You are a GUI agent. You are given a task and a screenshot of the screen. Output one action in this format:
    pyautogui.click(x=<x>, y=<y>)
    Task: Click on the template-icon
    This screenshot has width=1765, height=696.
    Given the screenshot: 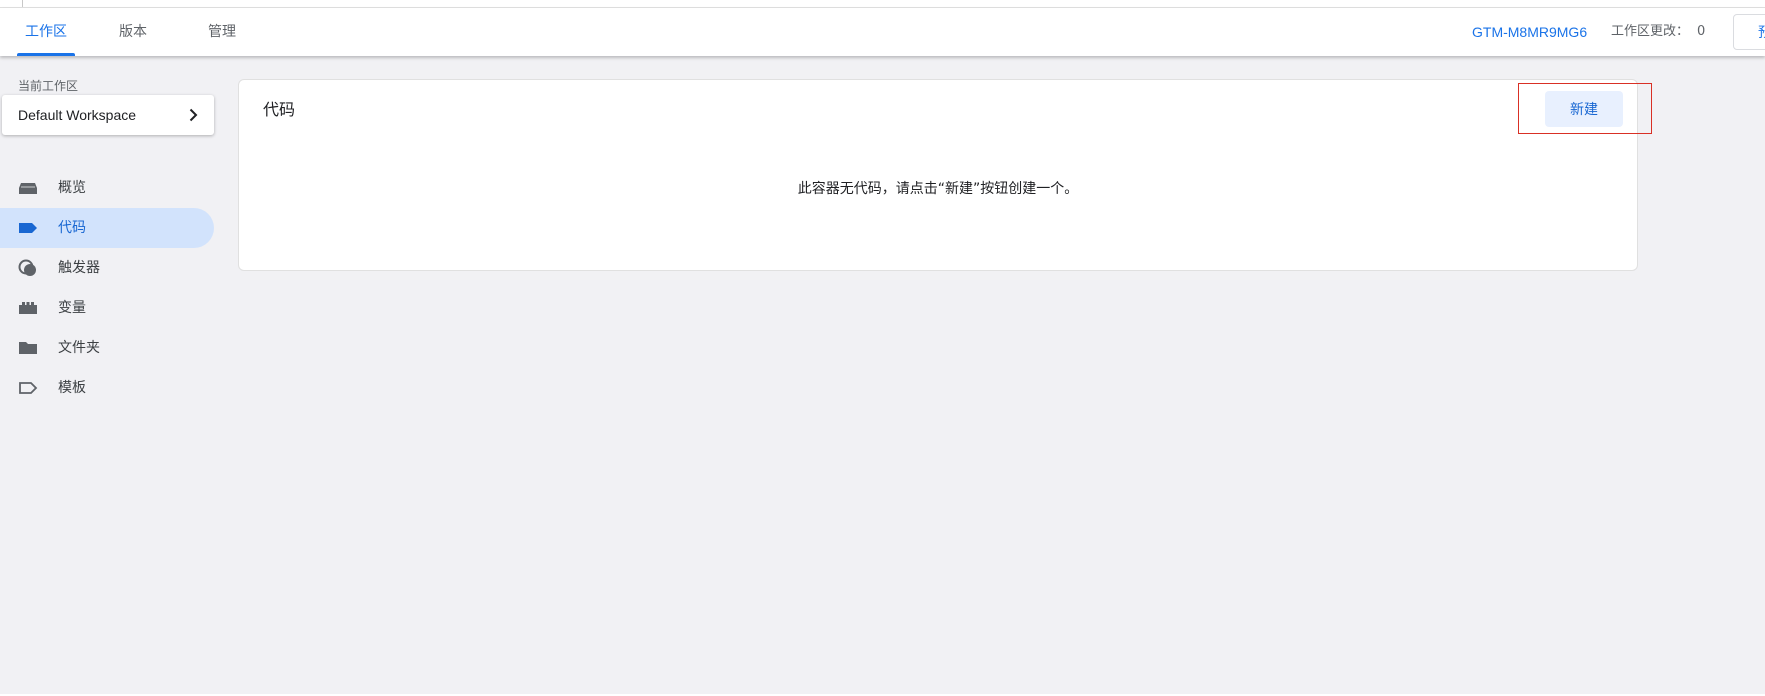 What is the action you would take?
    pyautogui.click(x=28, y=388)
    